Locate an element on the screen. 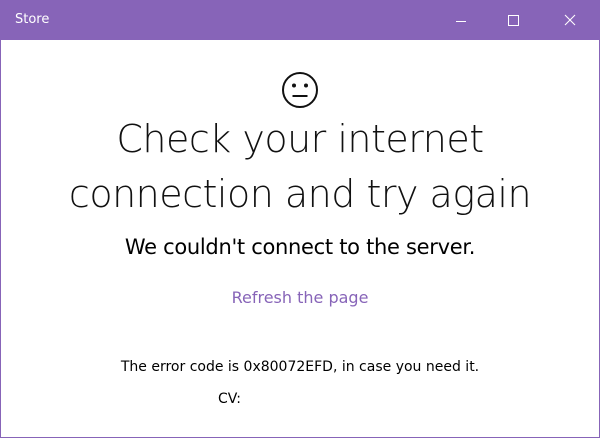 The height and width of the screenshot is (438, 600). window-title: Store is located at coordinates (32, 19).